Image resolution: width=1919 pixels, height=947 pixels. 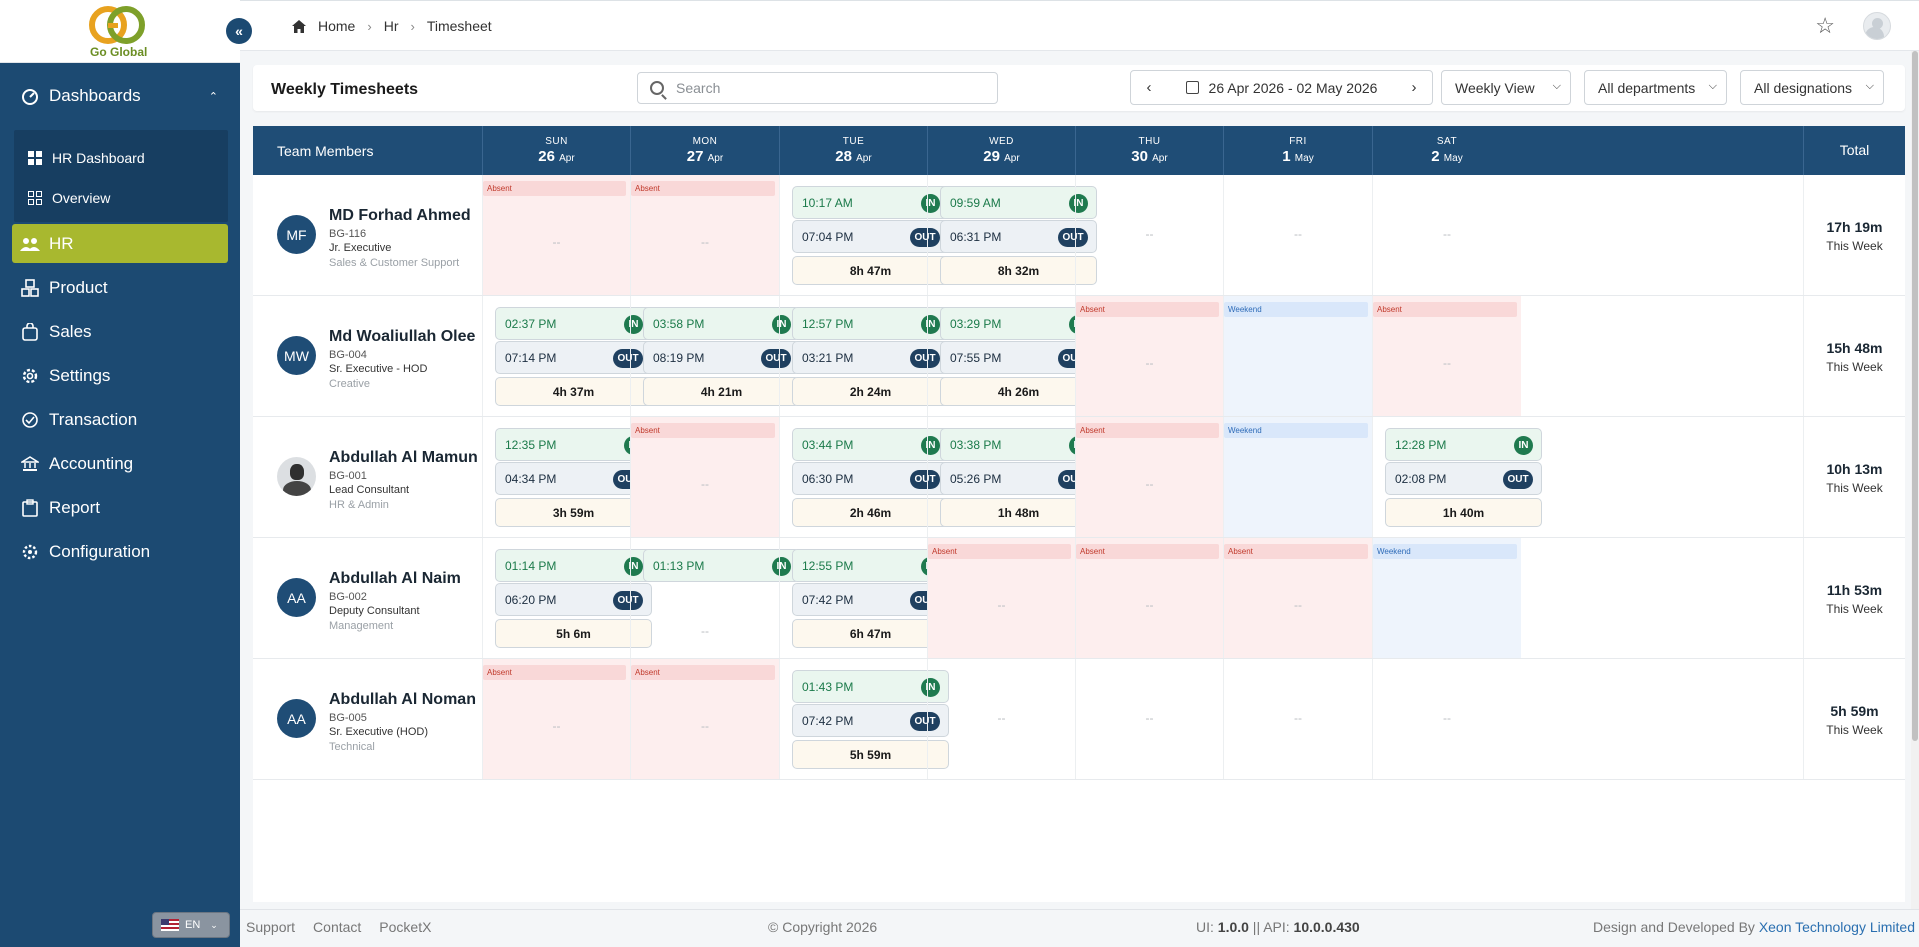 What do you see at coordinates (69, 198) in the screenshot?
I see `sidebar-item-overview: Overview` at bounding box center [69, 198].